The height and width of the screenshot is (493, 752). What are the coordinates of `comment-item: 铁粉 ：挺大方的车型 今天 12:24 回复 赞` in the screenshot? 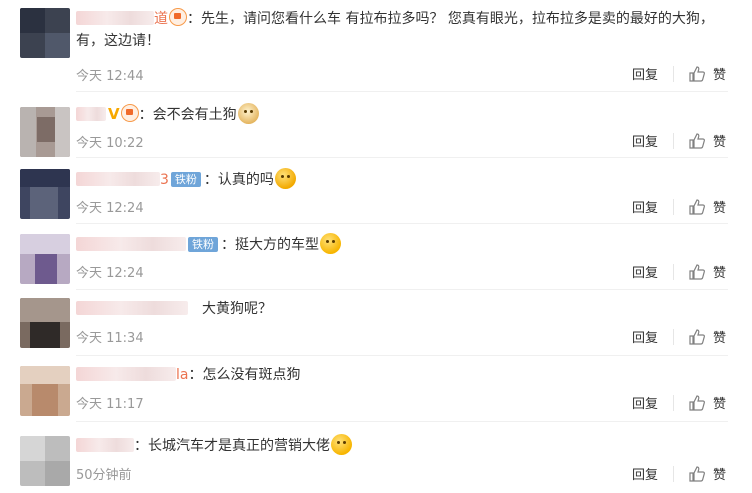 It's located at (376, 257).